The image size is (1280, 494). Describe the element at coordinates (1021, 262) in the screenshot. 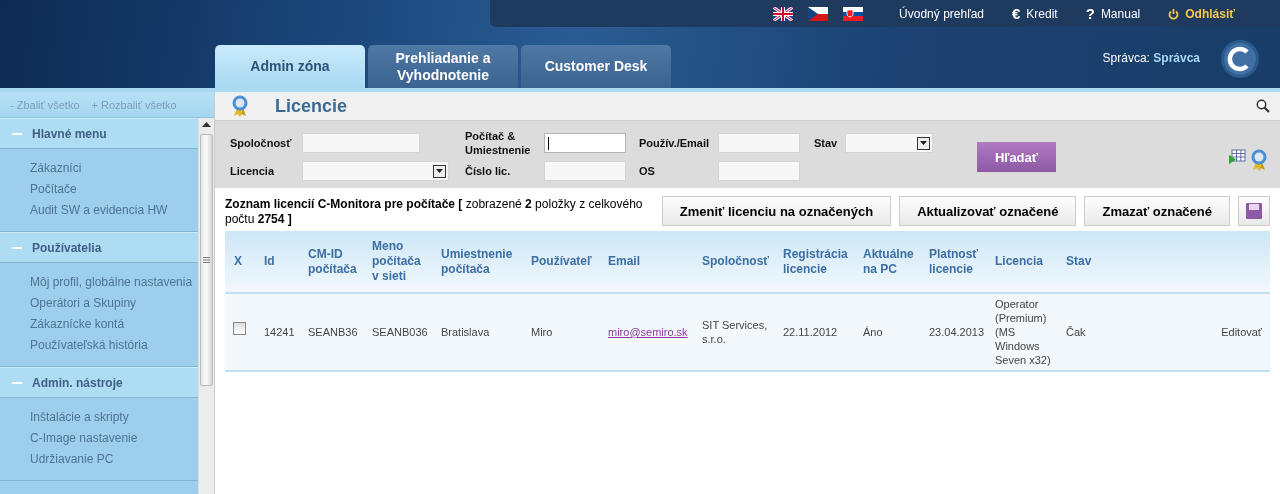

I see `column-header: Licencia` at that location.